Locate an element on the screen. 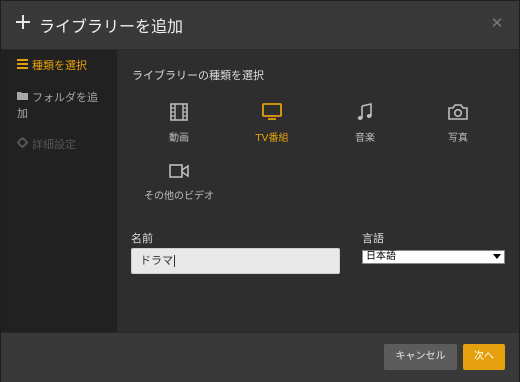  type-music: 音楽 is located at coordinates (365, 123).